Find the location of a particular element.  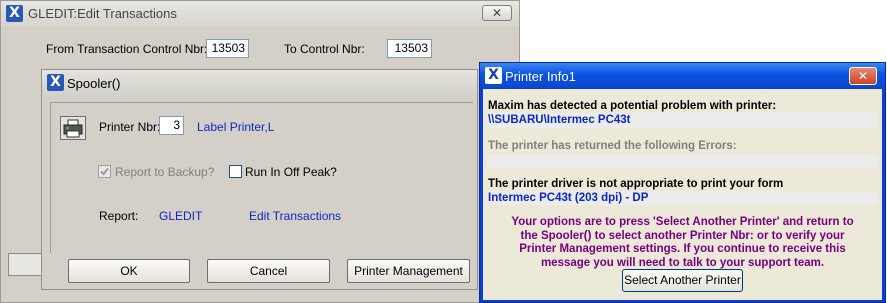

printer-name-text: Label Printer,L is located at coordinates (236, 127).